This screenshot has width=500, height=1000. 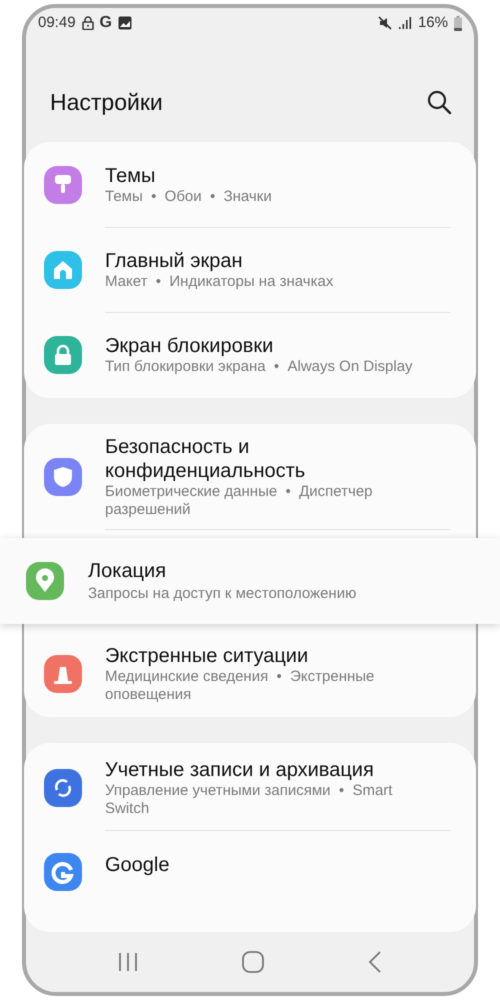 I want to click on settings-item: Экран блокировки Тип блокировки экрана • Always On Display, so click(x=250, y=355).